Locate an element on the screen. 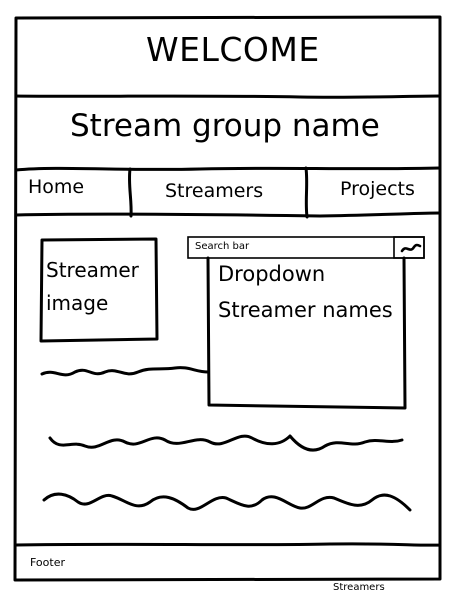  stream-group-name: Stream group name is located at coordinates (225, 126).